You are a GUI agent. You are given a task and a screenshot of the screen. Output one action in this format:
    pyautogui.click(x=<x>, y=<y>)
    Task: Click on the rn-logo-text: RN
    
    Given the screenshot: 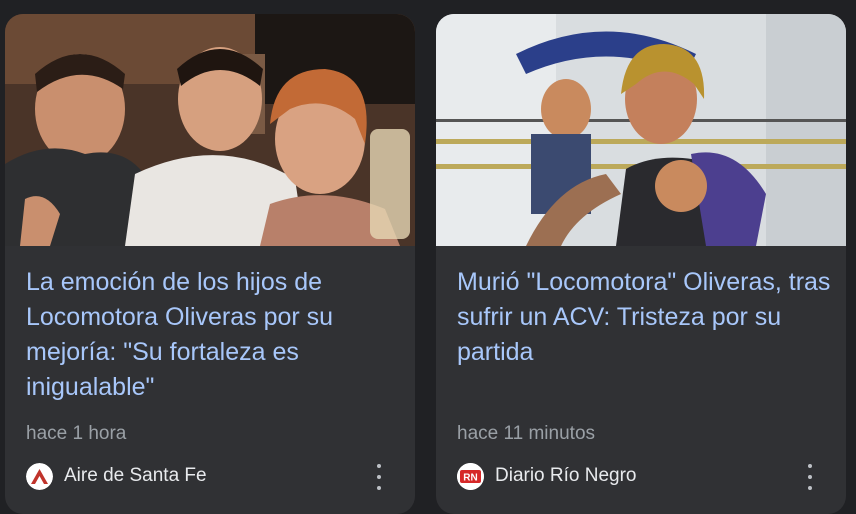 What is the action you would take?
    pyautogui.click(x=470, y=477)
    